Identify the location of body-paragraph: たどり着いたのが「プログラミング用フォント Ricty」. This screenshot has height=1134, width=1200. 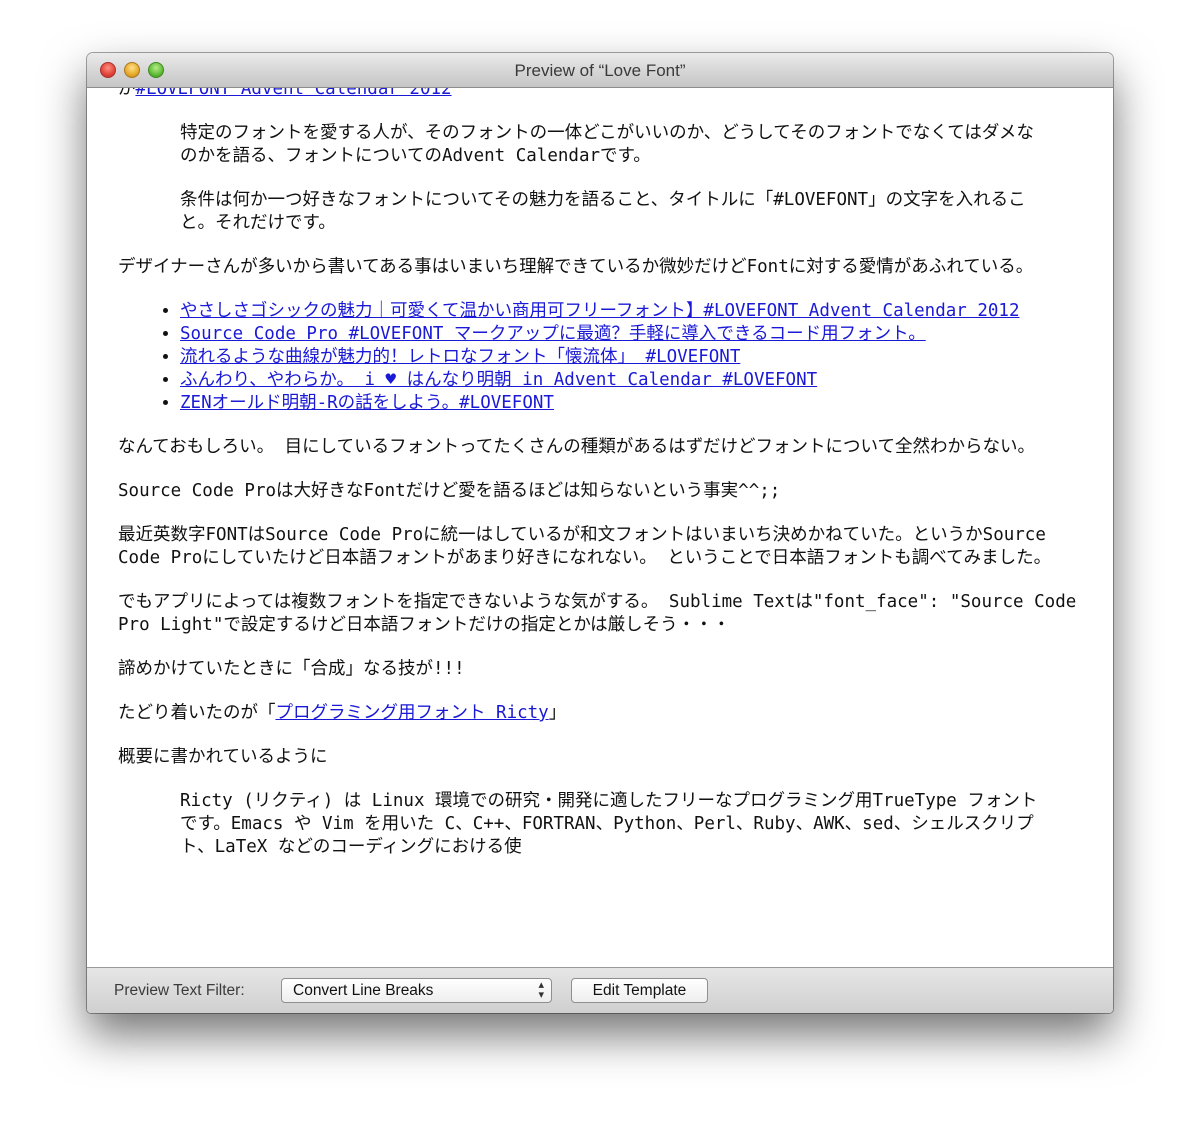
(342, 713).